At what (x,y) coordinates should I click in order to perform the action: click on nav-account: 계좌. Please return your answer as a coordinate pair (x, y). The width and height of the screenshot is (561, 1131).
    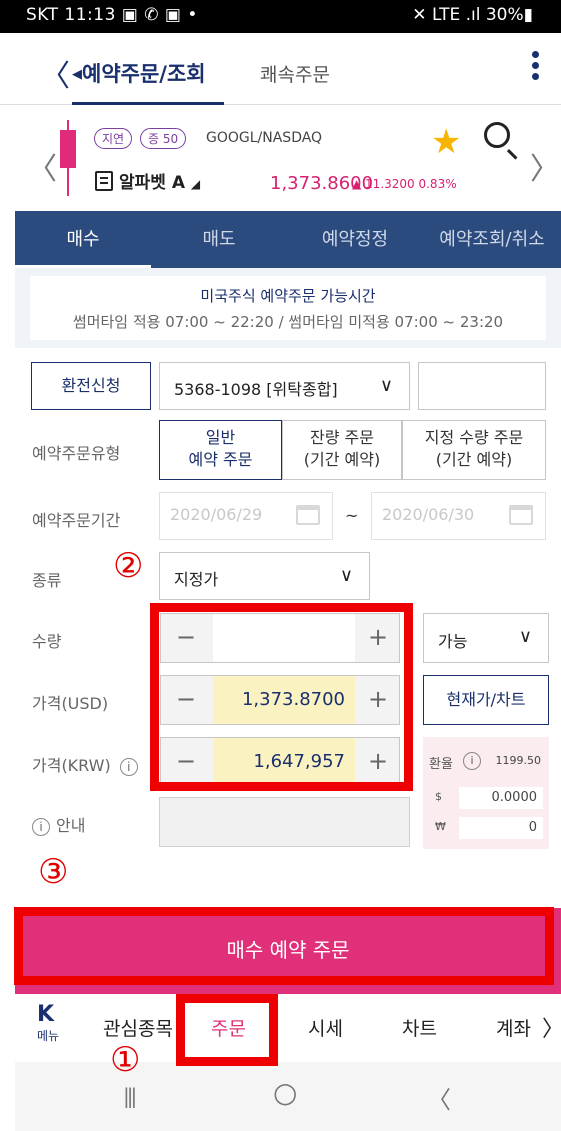
    Looking at the image, I should click on (513, 1027).